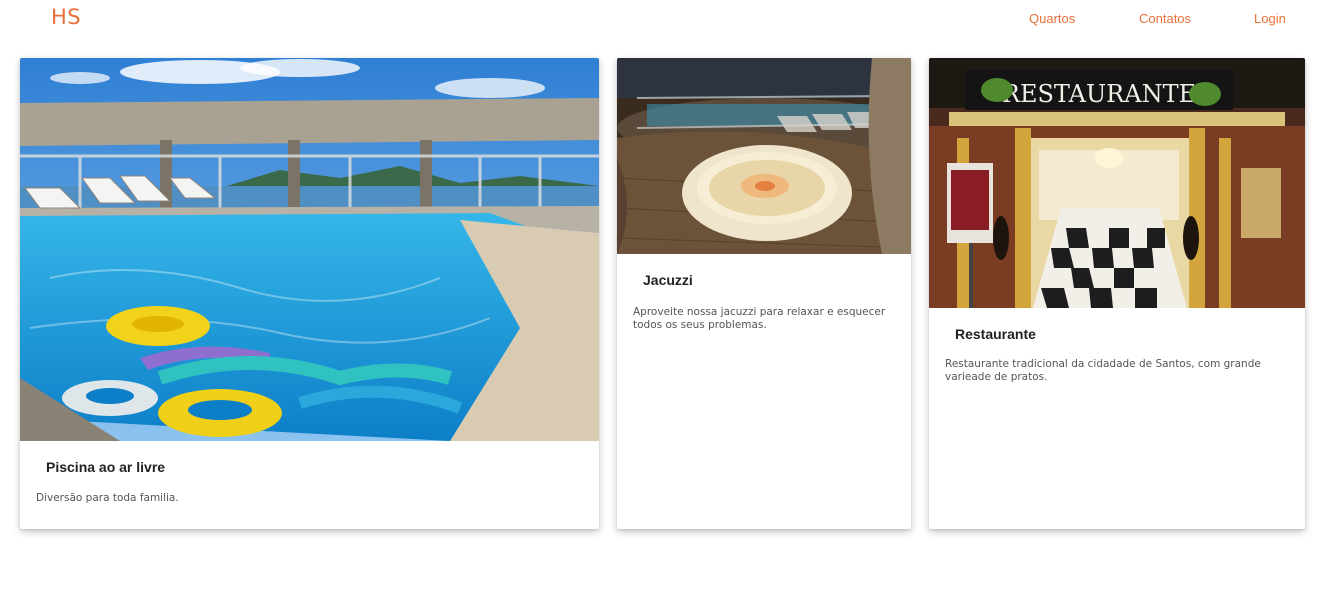  I want to click on nav-item-login: Login, so click(1270, 18).